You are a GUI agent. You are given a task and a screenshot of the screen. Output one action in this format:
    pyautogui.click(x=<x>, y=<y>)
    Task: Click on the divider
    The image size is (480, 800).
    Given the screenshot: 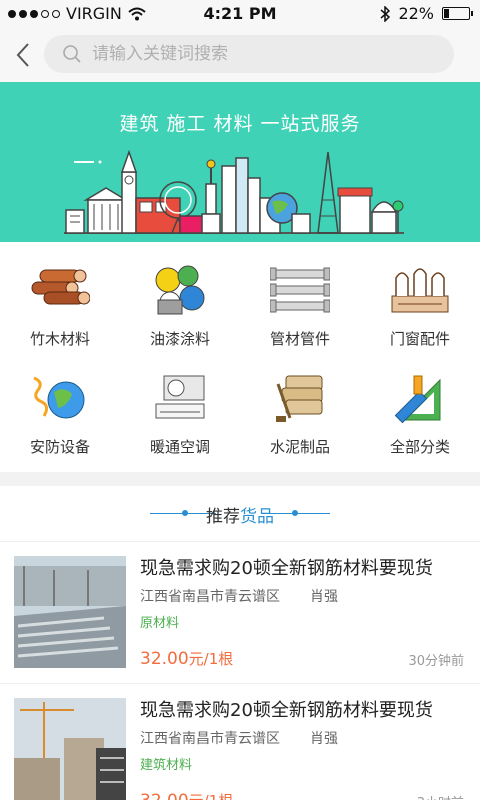 What is the action you would take?
    pyautogui.click(x=297, y=513)
    